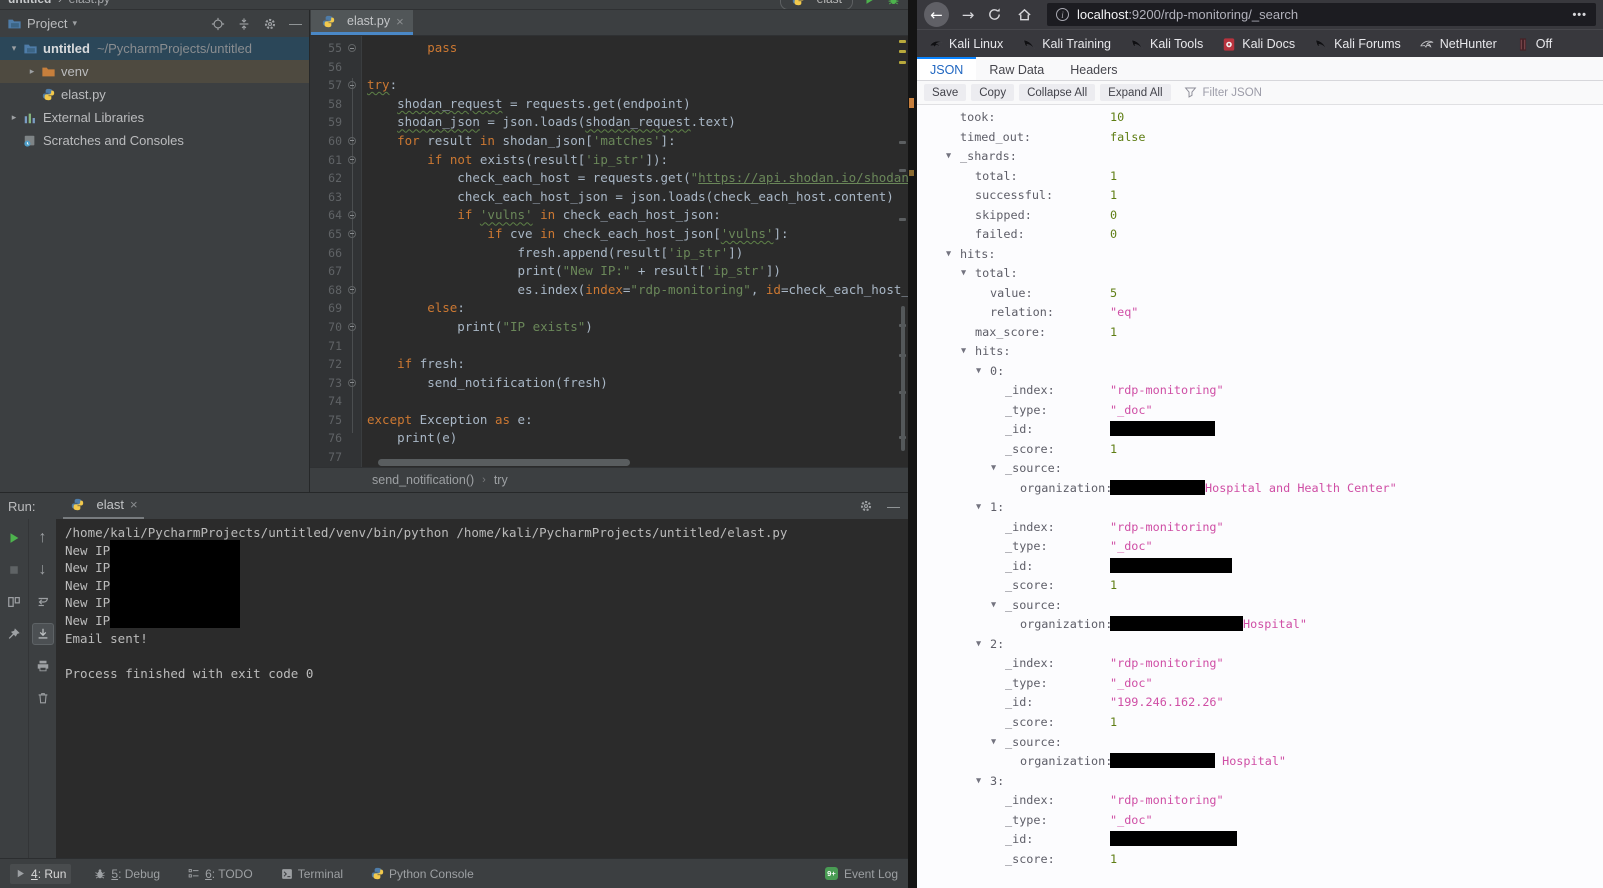 The image size is (1603, 888). I want to click on statusbar-terminal-button: Terminal, so click(312, 874).